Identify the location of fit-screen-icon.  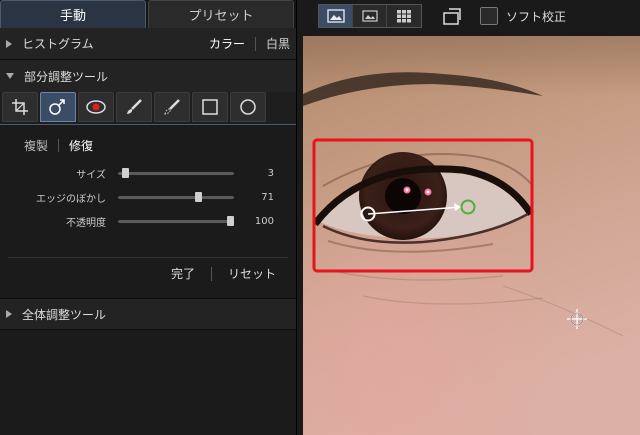
(452, 16).